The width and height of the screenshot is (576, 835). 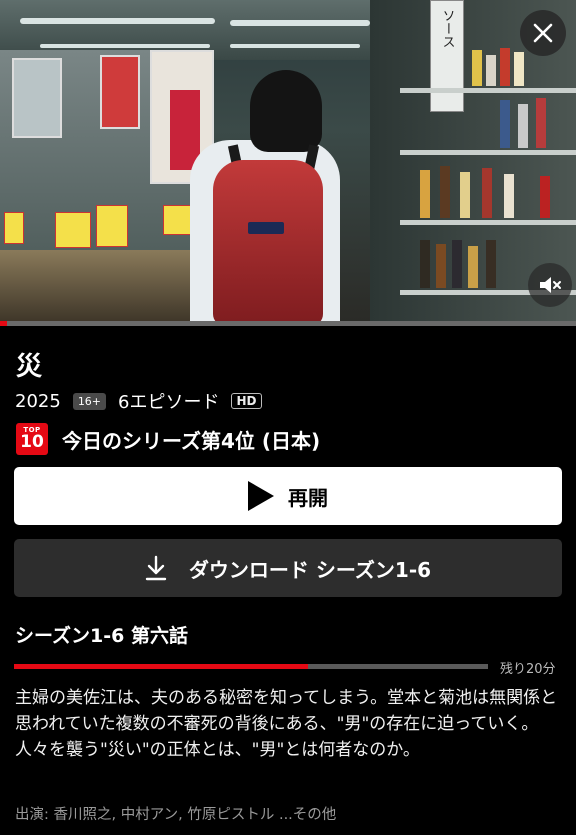 I want to click on volume-mute-icon, so click(x=550, y=285).